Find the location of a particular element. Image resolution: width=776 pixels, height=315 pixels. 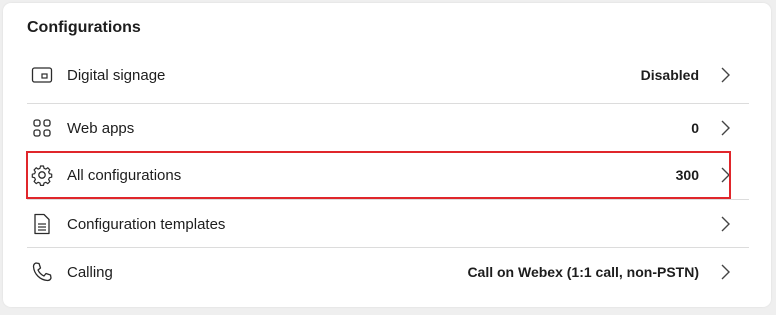

row-all-configurations: All configurations 300 is located at coordinates (388, 175).